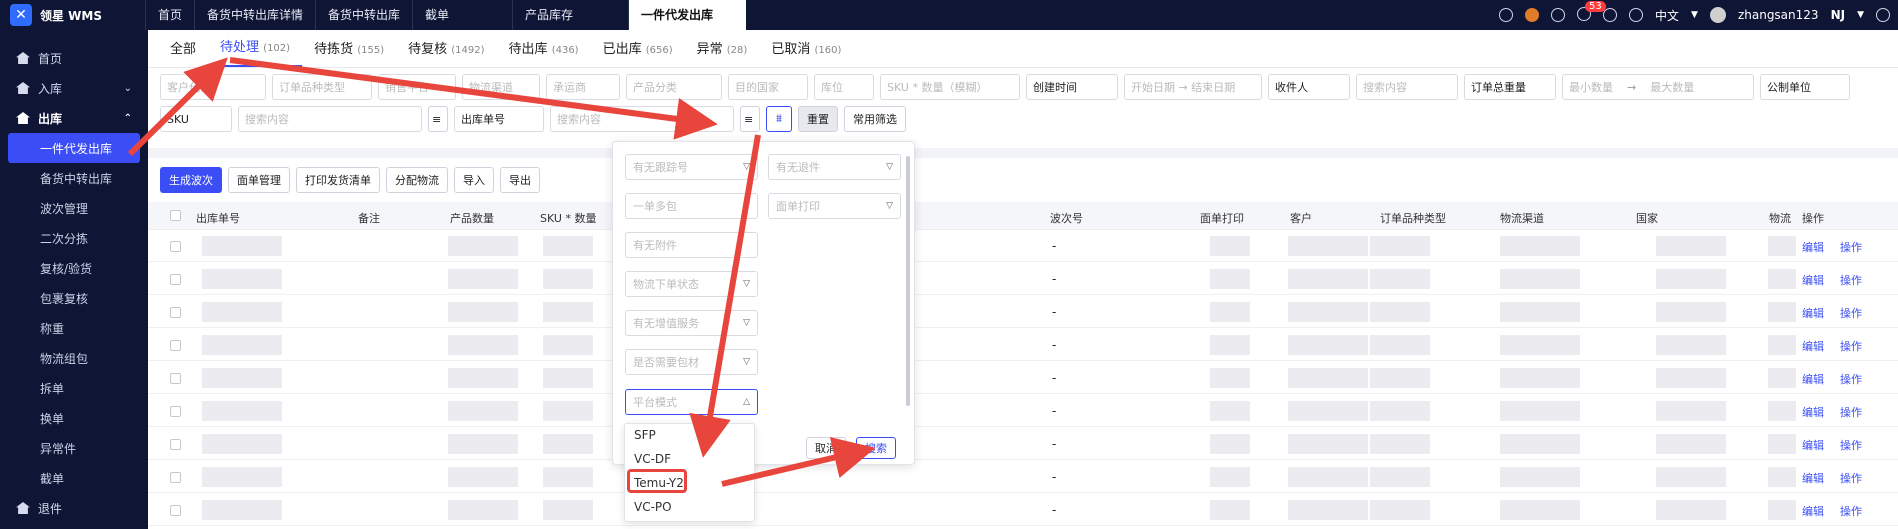  Describe the element at coordinates (501, 87) in the screenshot. I see `channel-select: 物流渠道` at that location.